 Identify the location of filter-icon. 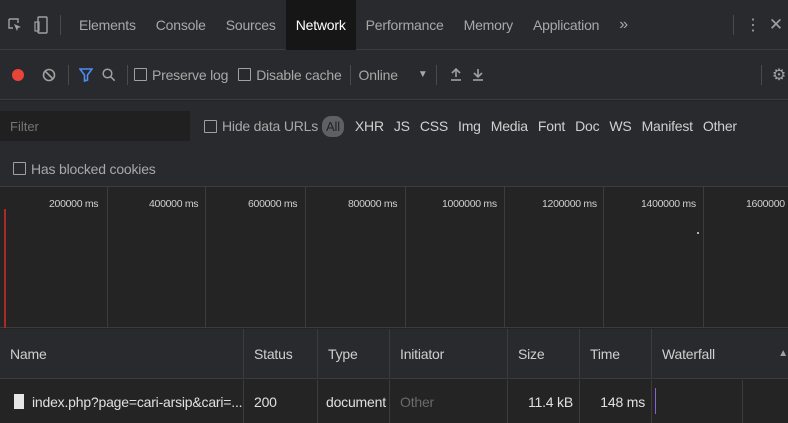
(86, 74).